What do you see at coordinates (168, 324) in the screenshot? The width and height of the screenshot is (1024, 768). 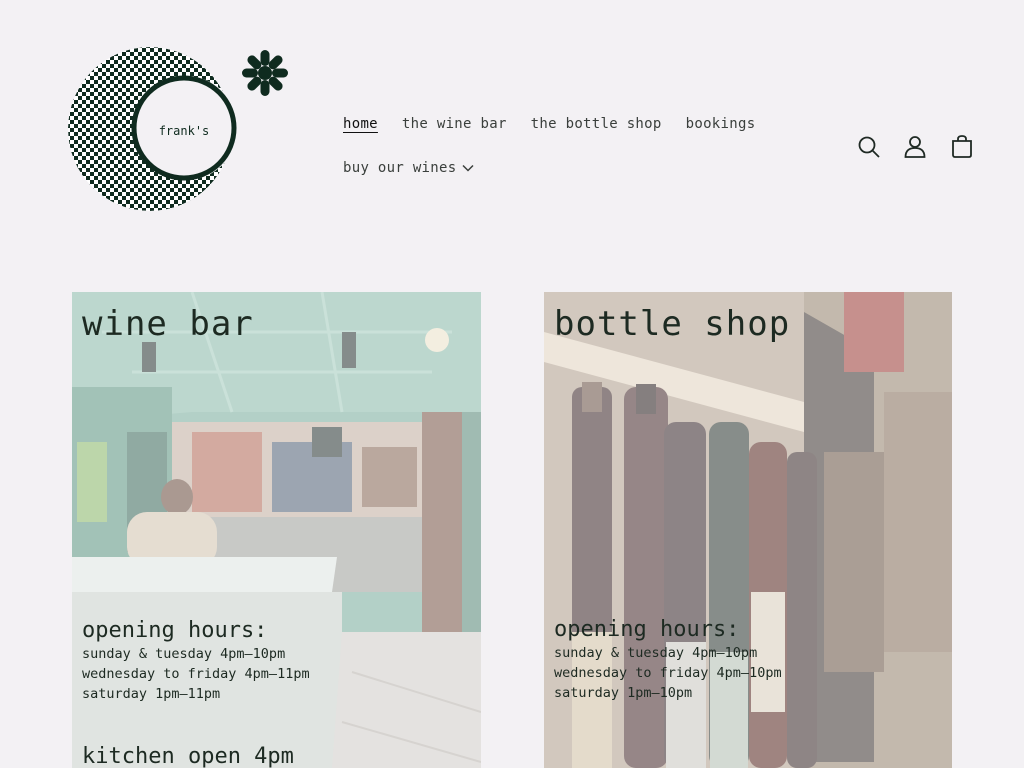 I see `wine-bar-title: wine bar` at bounding box center [168, 324].